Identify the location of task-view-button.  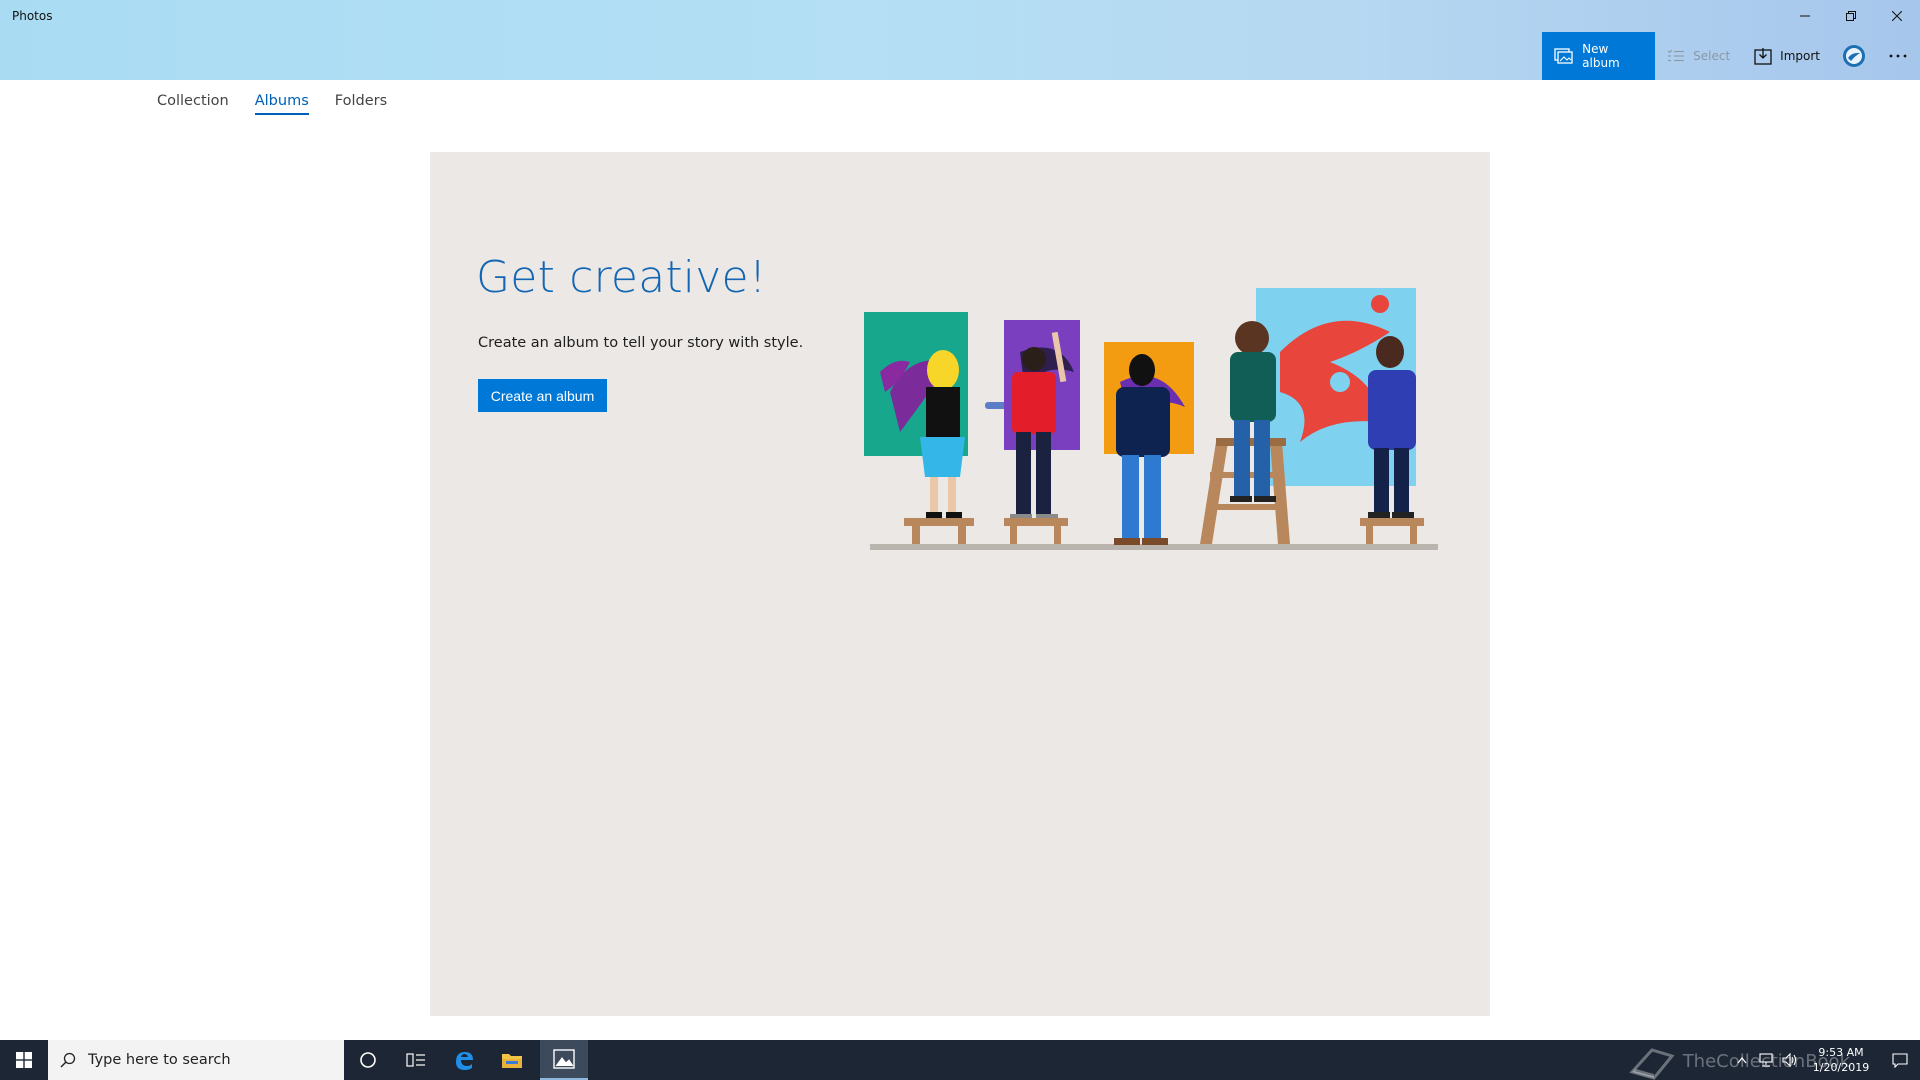
(416, 1060).